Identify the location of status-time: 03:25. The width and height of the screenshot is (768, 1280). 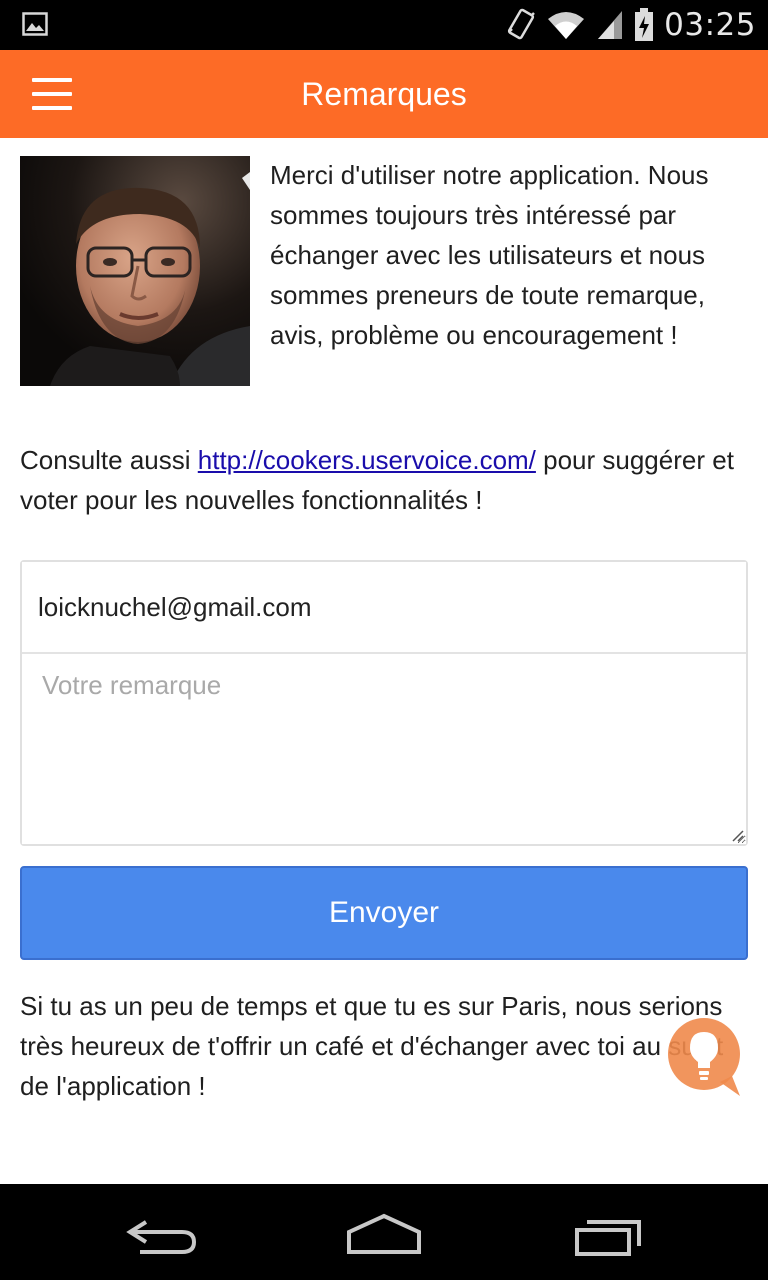
(710, 25).